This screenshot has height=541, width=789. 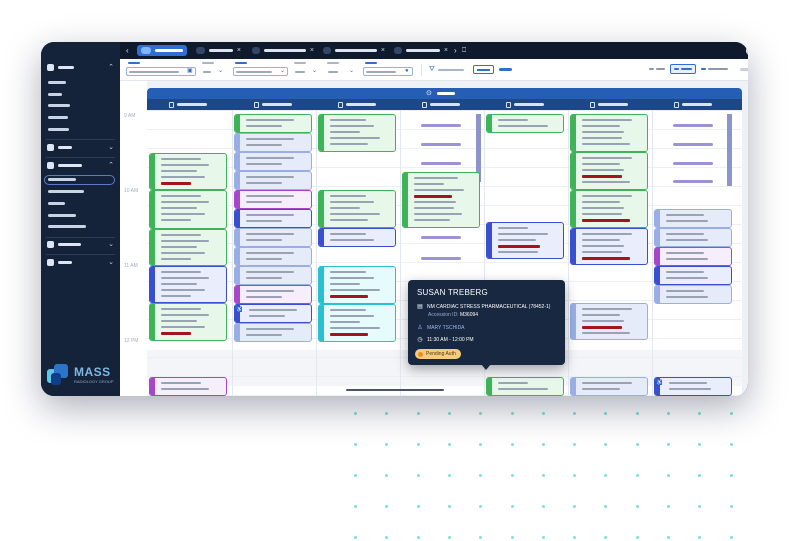 I want to click on week-view-button, so click(x=715, y=69).